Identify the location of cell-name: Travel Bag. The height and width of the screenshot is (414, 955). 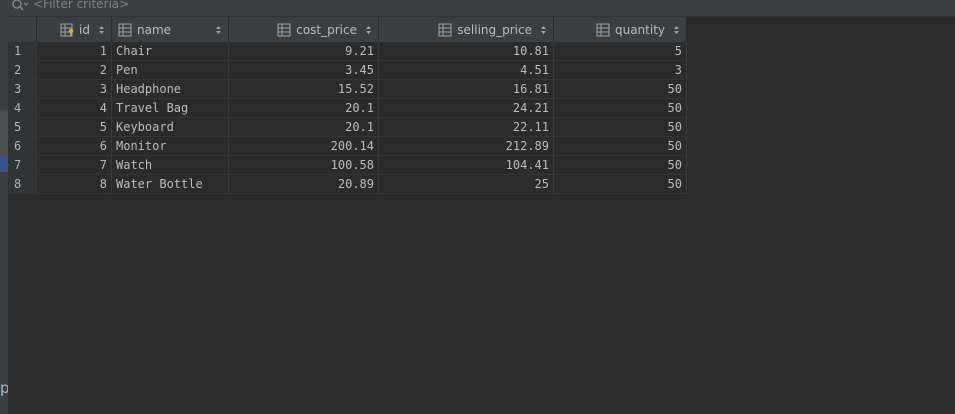
(170, 108).